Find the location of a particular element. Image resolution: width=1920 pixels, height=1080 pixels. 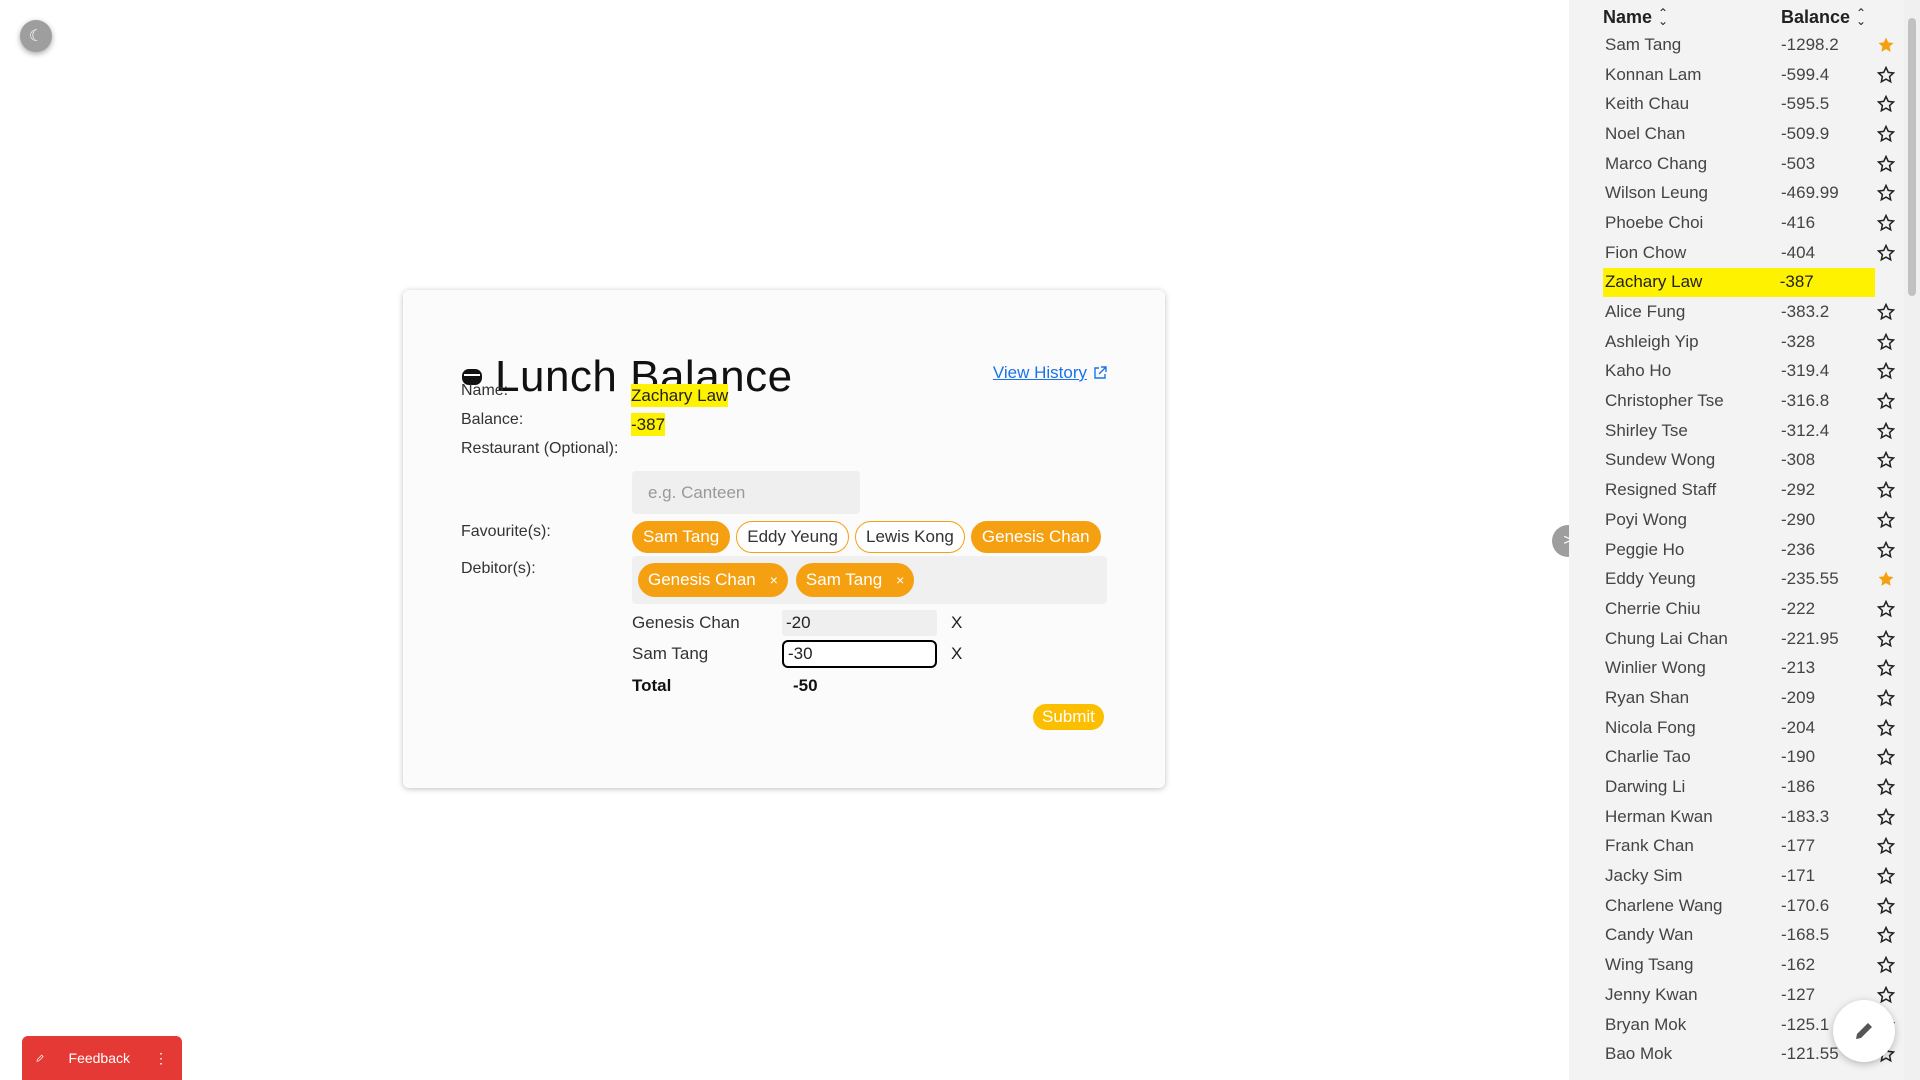

table-row: Shirley Tse -312.4 is located at coordinates (1753, 431).